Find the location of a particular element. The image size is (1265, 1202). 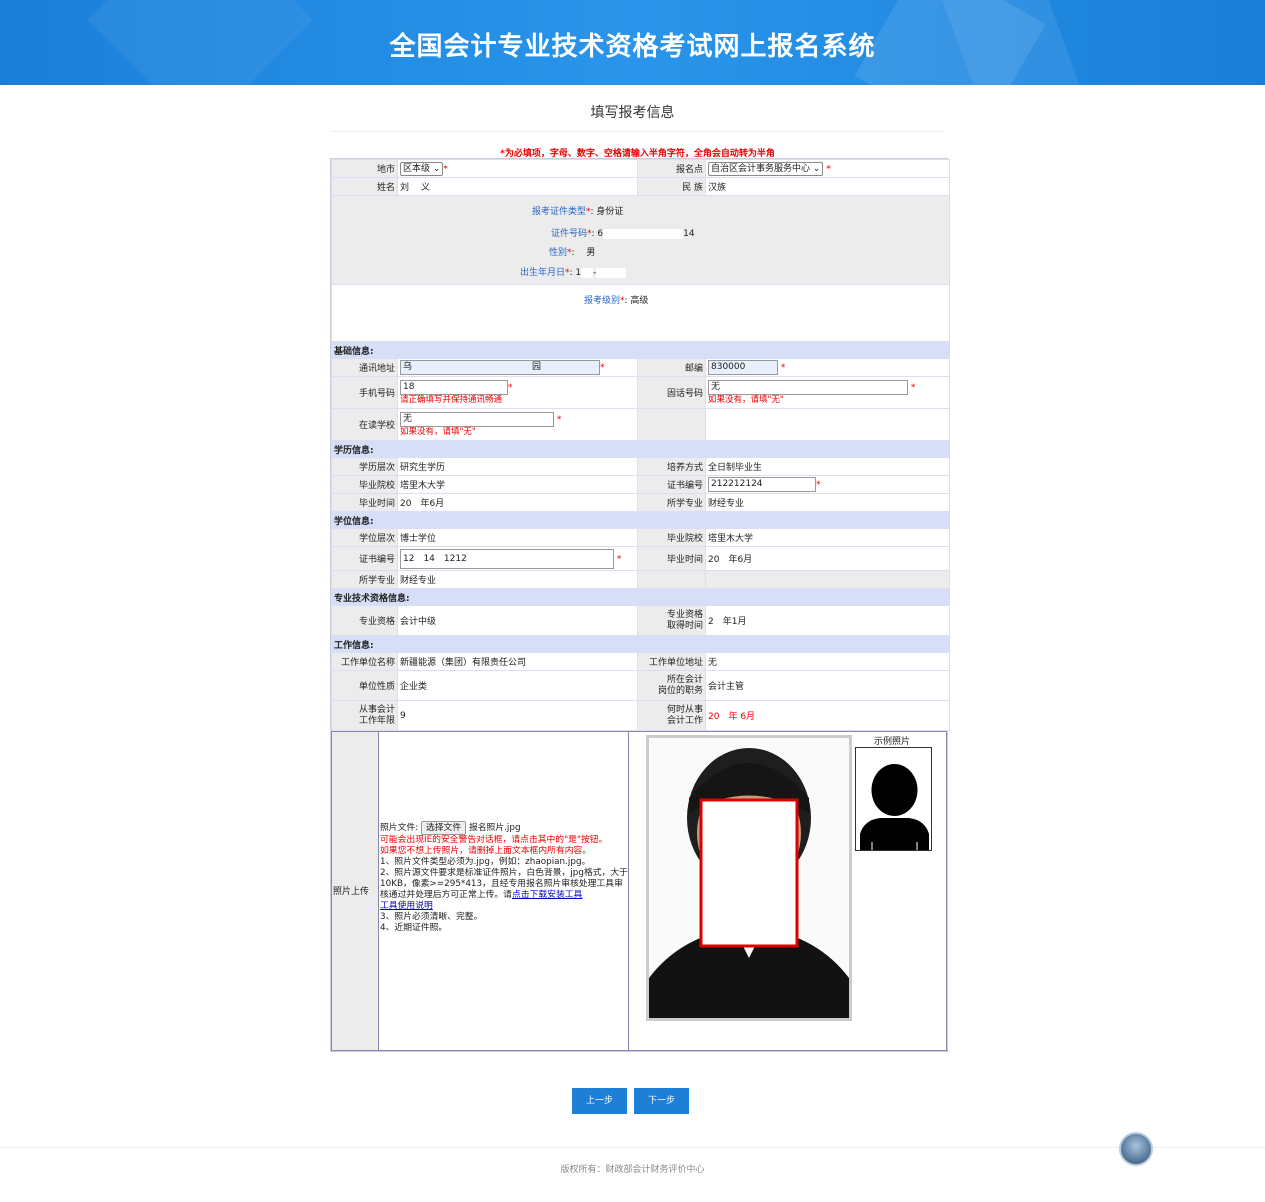

page-title: 填写报考信息 is located at coordinates (632, 112).